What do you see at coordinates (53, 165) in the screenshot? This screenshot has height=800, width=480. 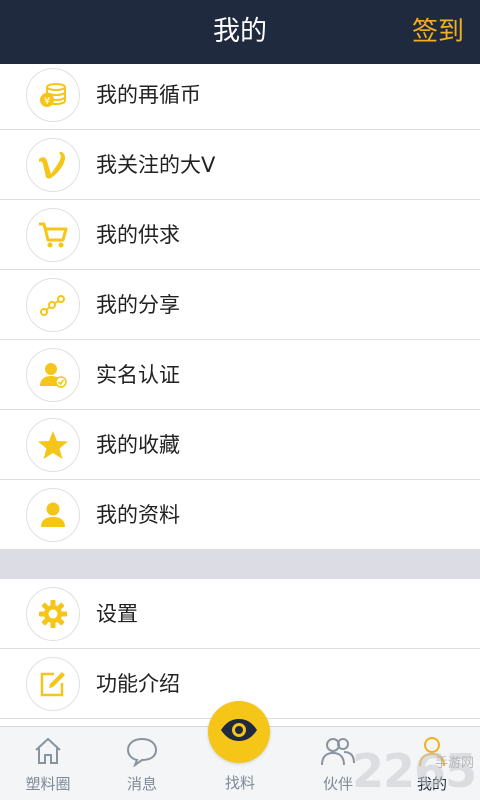 I see `vip-v-icon` at bounding box center [53, 165].